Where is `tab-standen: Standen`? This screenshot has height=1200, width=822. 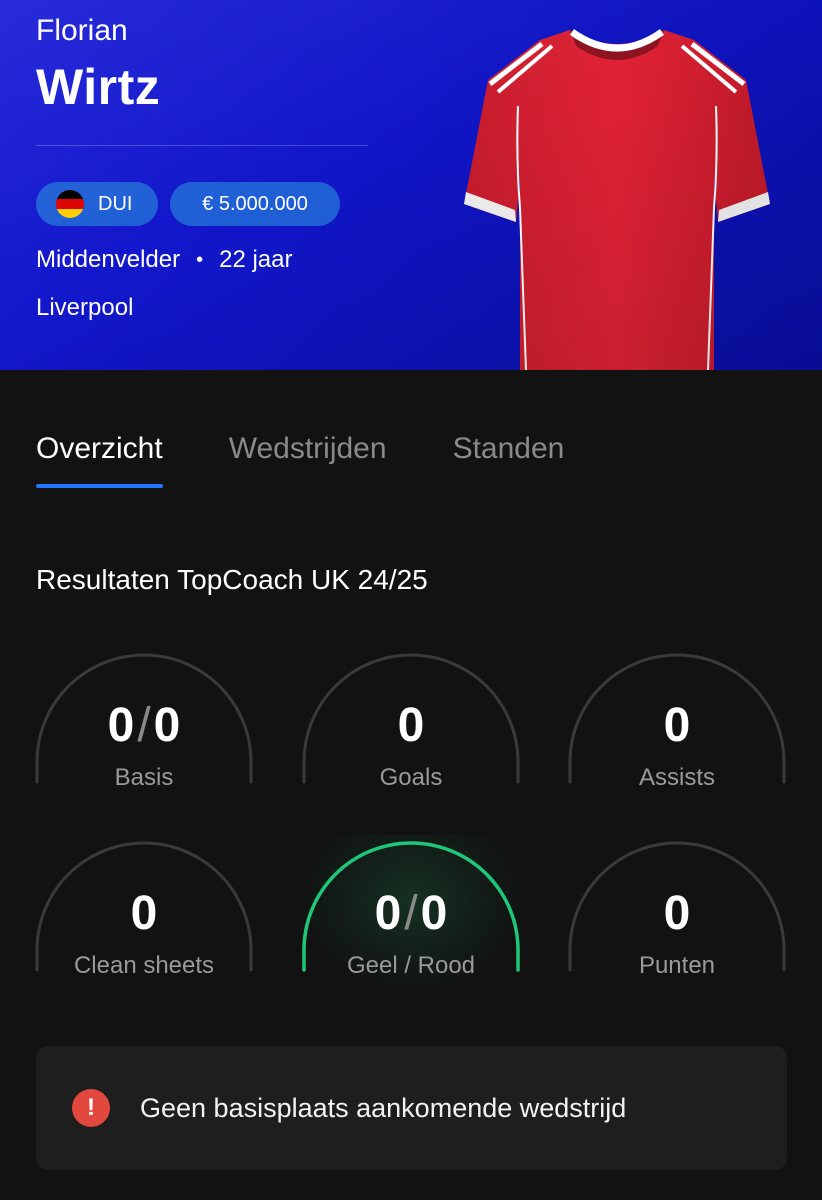 tab-standen: Standen is located at coordinates (509, 449).